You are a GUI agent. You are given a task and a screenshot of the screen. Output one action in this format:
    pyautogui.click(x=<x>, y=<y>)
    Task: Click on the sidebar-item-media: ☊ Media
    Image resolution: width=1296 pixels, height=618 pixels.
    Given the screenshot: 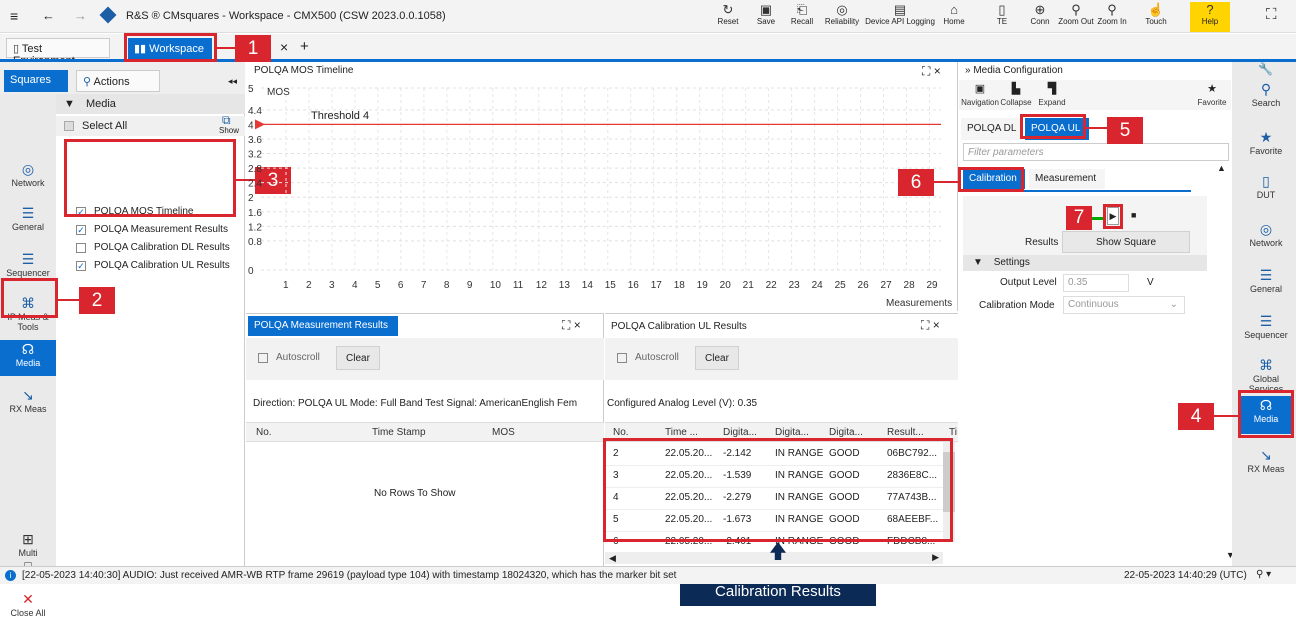 What is the action you would take?
    pyautogui.click(x=28, y=358)
    